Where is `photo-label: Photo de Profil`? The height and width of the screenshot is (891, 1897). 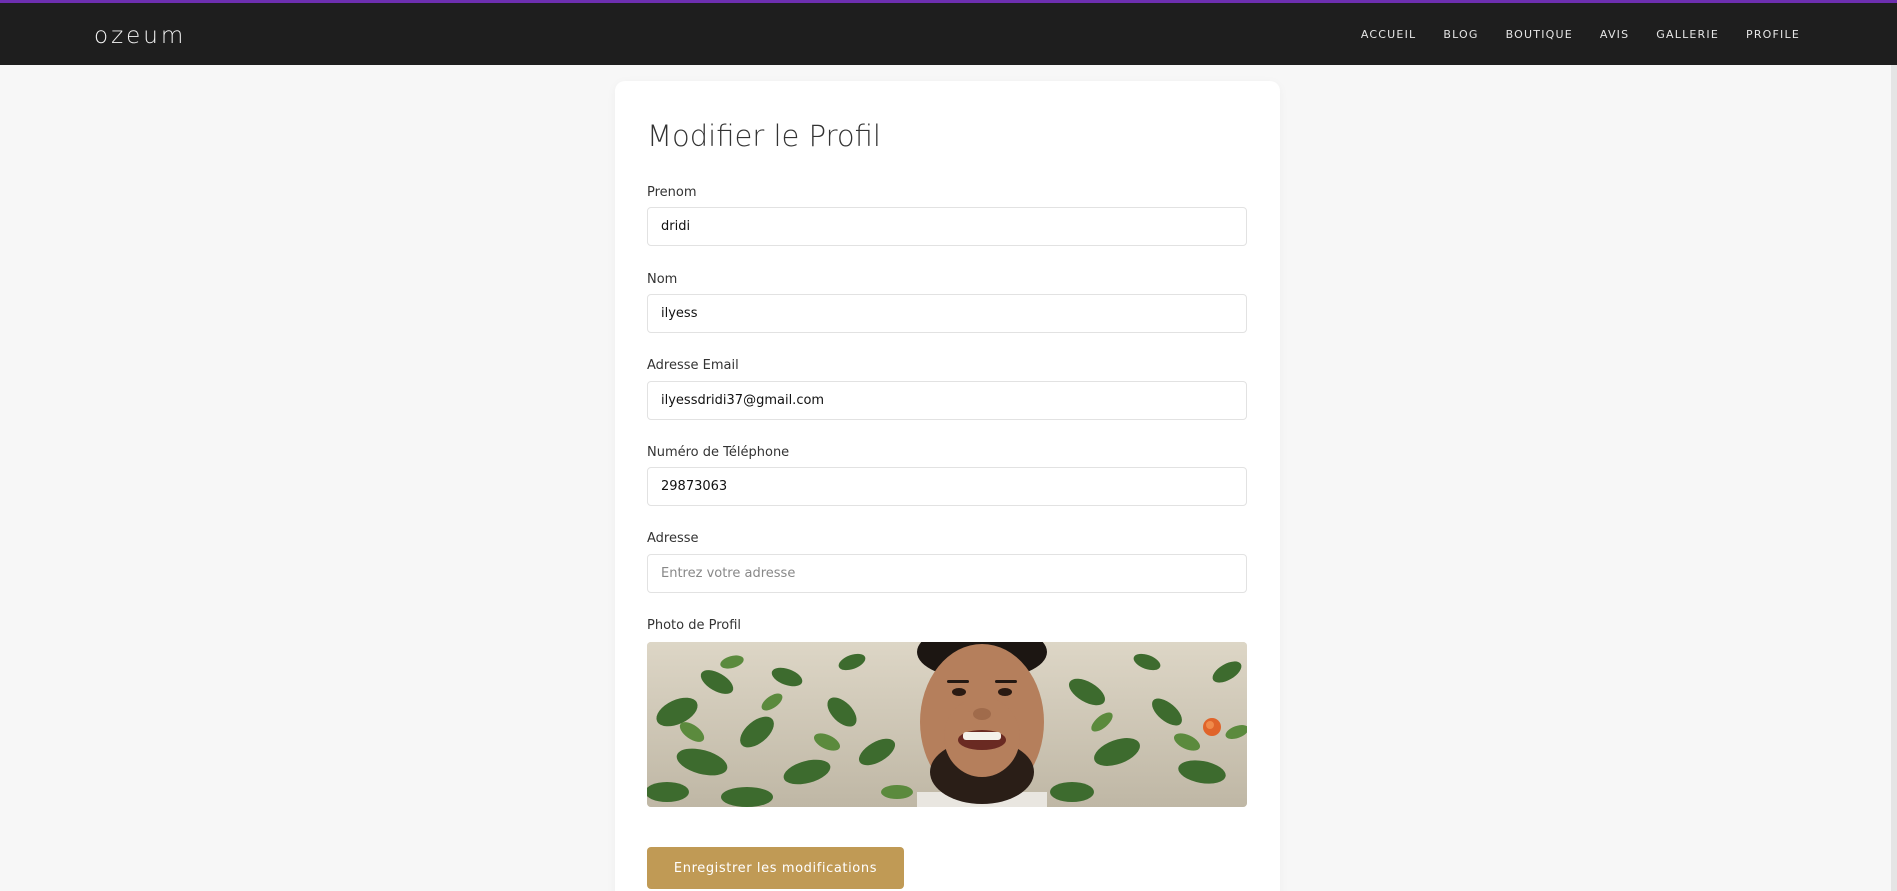
photo-label: Photo de Profil is located at coordinates (694, 625).